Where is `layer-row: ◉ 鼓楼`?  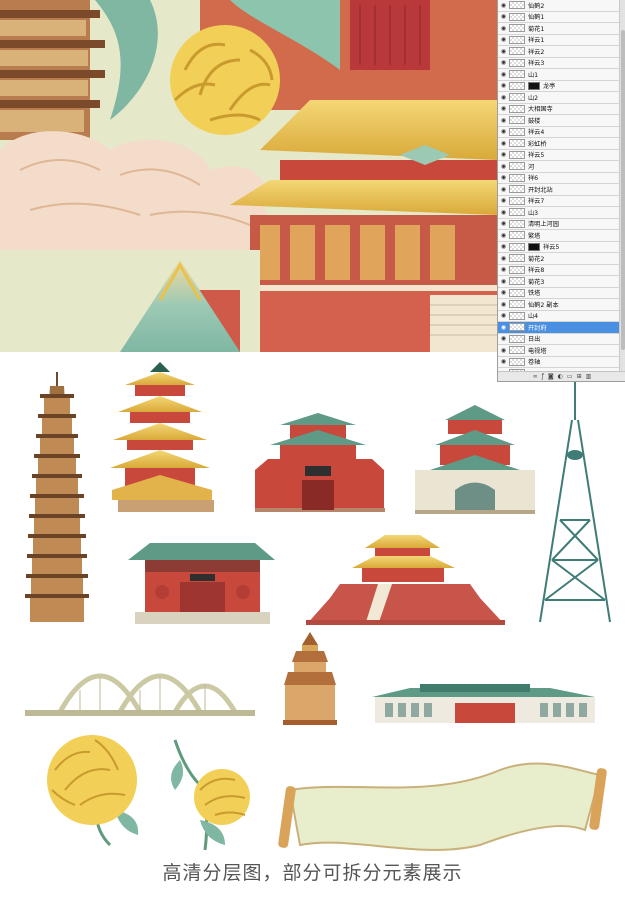 layer-row: ◉ 鼓楼 is located at coordinates (559, 121).